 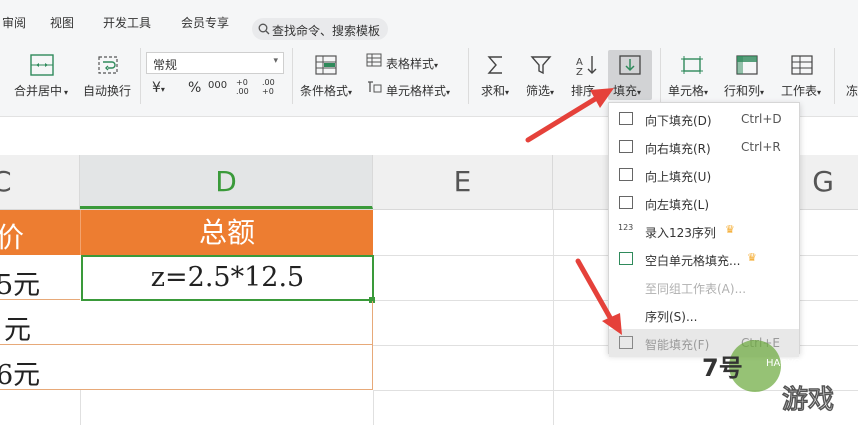 What do you see at coordinates (495, 90) in the screenshot?
I see `sum-button: 求和▾` at bounding box center [495, 90].